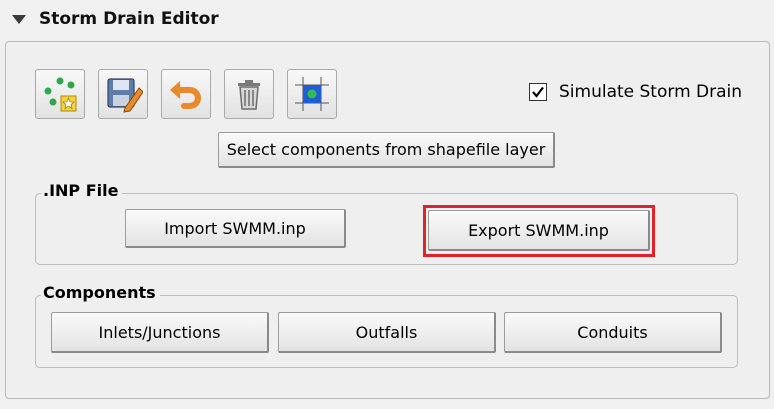 The height and width of the screenshot is (409, 774). I want to click on points-star-icon, so click(60, 94).